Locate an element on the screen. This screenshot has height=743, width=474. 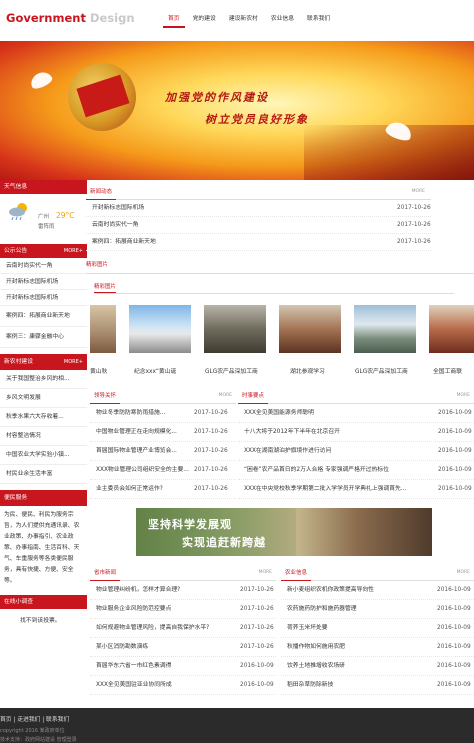
leaders-row: 中国物业管理正在走向规模化... 2017-10-26 is located at coordinates (163, 432).